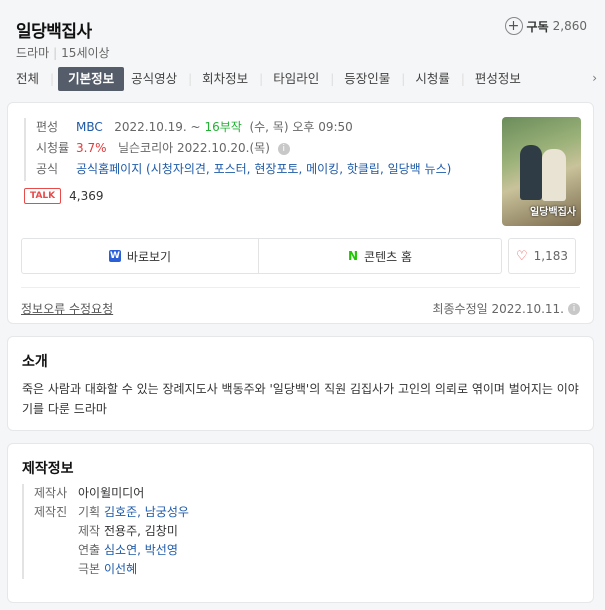 The width and height of the screenshot is (605, 610). I want to click on chevron-right-icon: ›, so click(594, 78).